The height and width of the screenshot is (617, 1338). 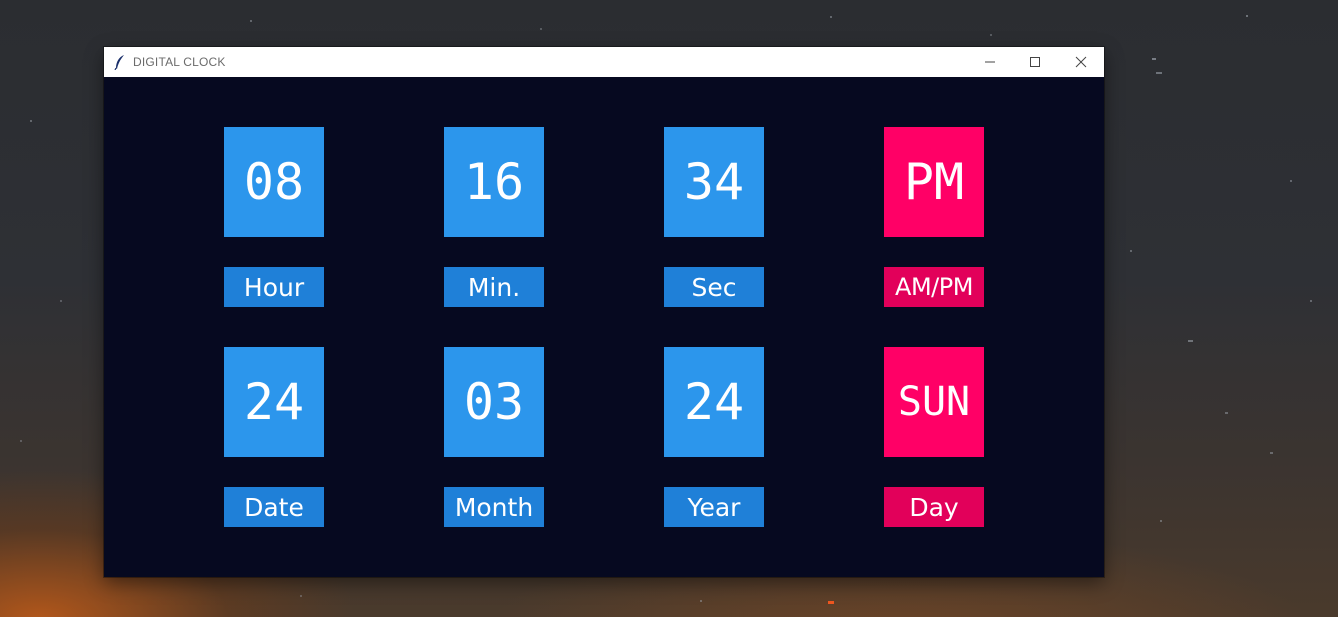 I want to click on year-label: Year, so click(x=714, y=507).